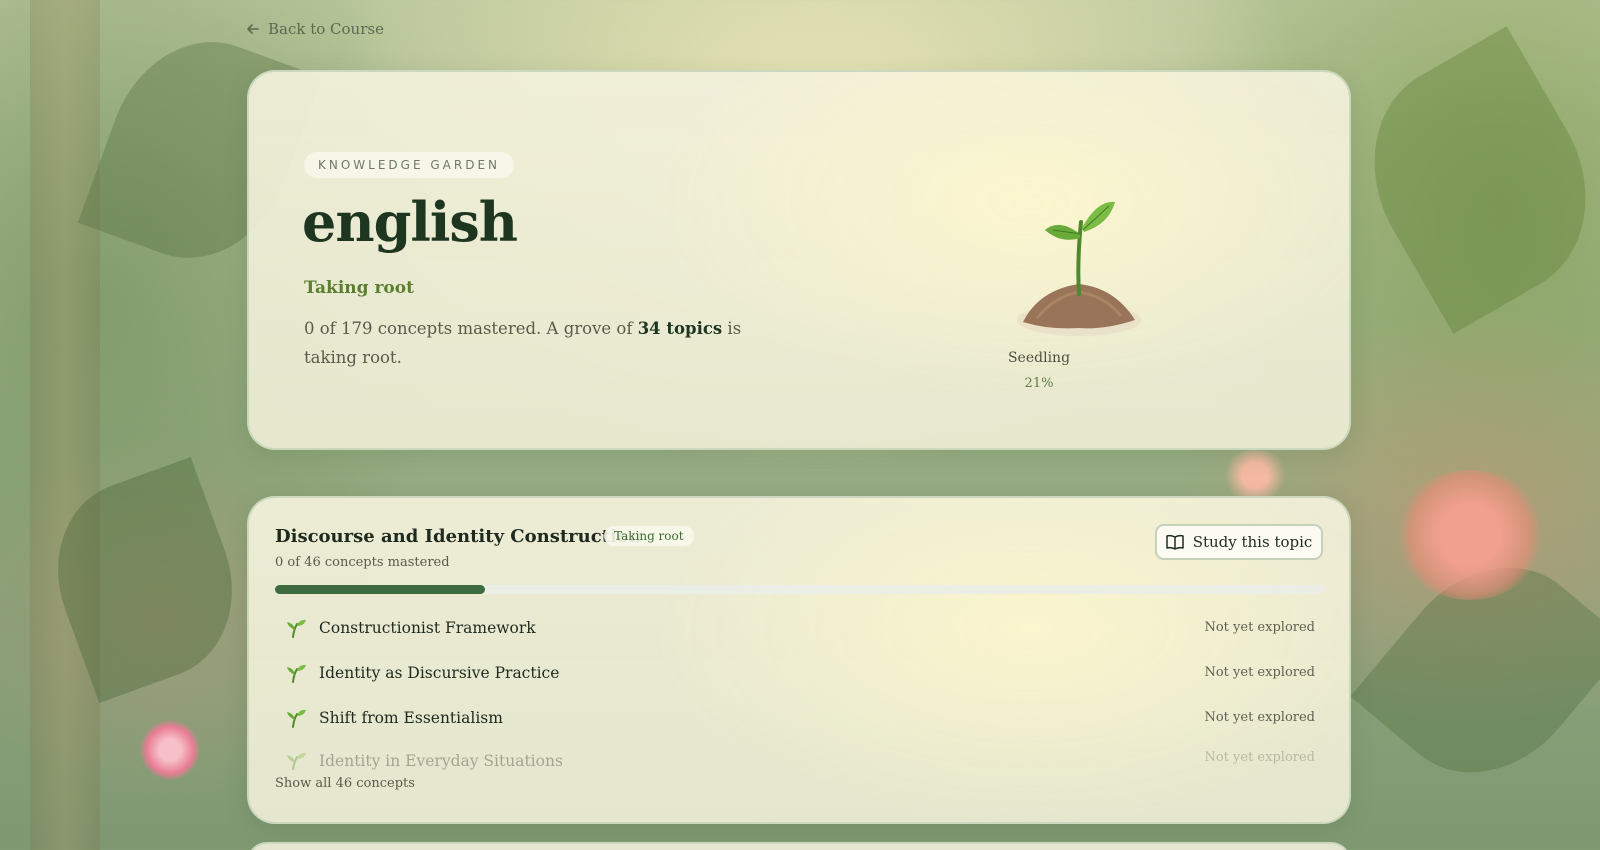  I want to click on plant-stage-label: Seedling, so click(1039, 358).